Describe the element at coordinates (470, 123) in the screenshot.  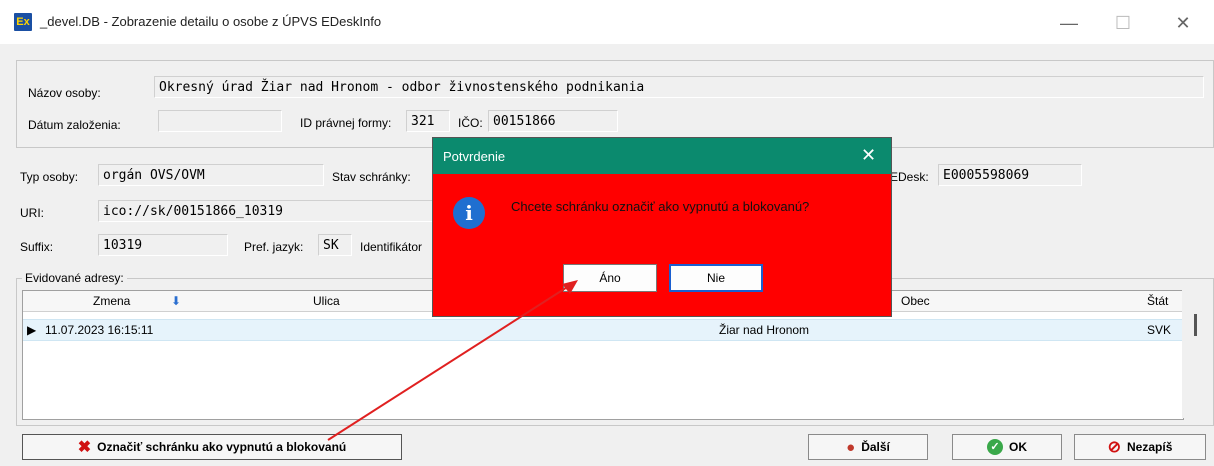
I see `ico-label: IČO:` at that location.